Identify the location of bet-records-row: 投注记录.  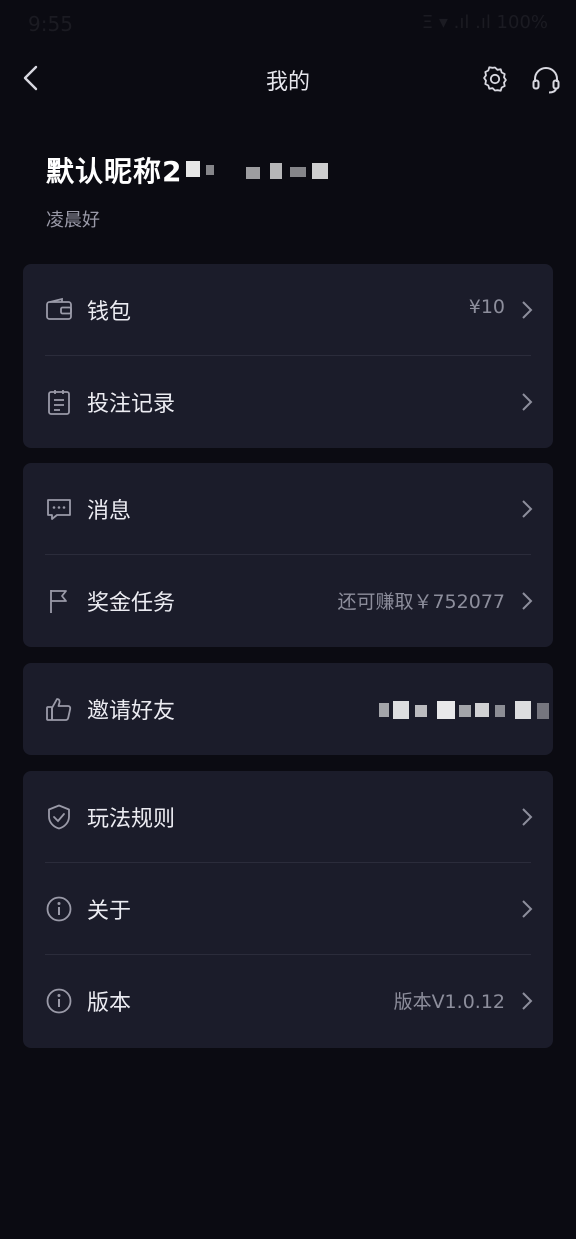
(288, 402).